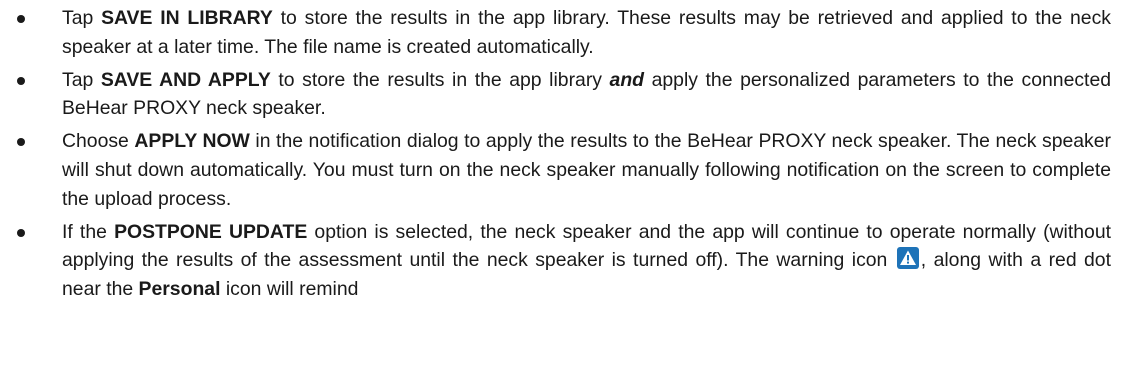 The image size is (1127, 382). Describe the element at coordinates (185, 79) in the screenshot. I see `bold-term: SAVE AND APPLY` at that location.